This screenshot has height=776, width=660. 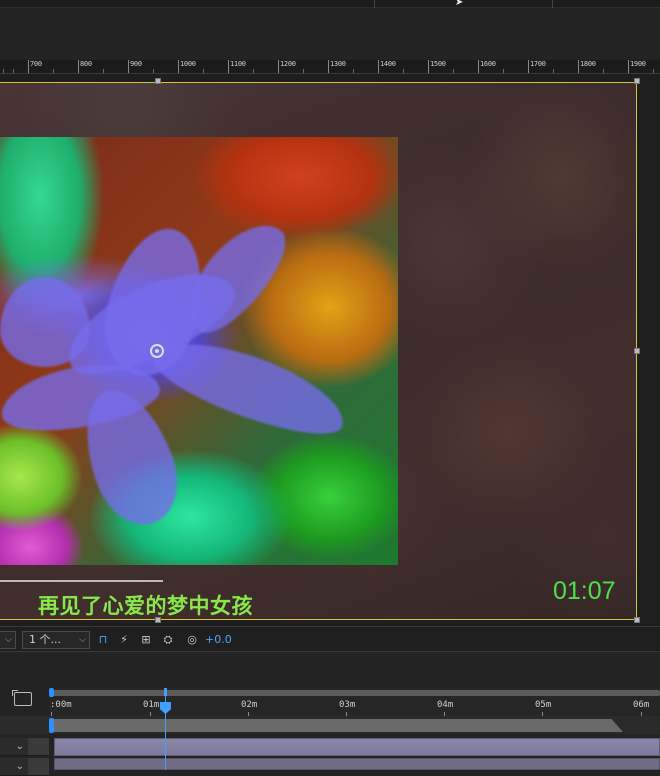 What do you see at coordinates (86, 64) in the screenshot?
I see `ruler-label: 800` at bounding box center [86, 64].